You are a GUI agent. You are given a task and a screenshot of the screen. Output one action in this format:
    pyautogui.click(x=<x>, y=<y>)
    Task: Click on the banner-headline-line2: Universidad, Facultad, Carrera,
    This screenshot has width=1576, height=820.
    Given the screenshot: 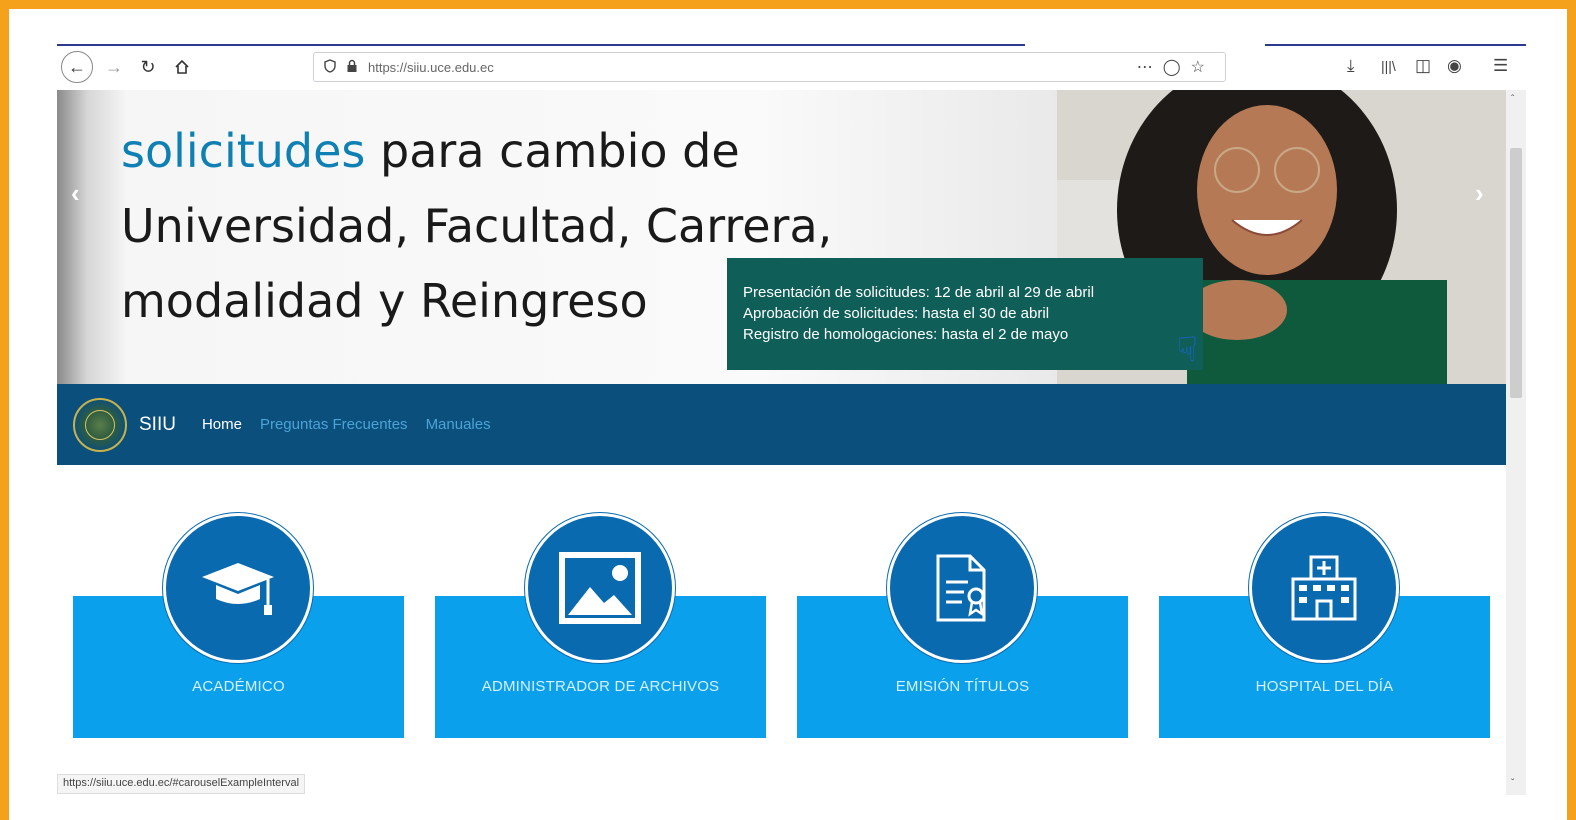 What is the action you would take?
    pyautogui.click(x=477, y=226)
    